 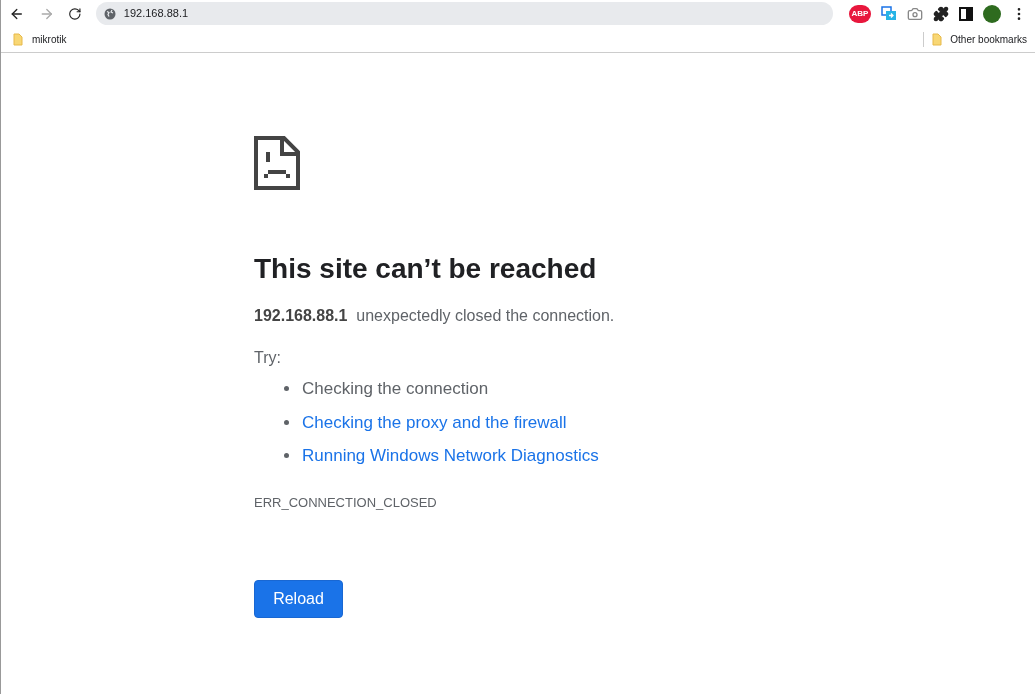 I want to click on adblock-extension: ABP, so click(x=860, y=13).